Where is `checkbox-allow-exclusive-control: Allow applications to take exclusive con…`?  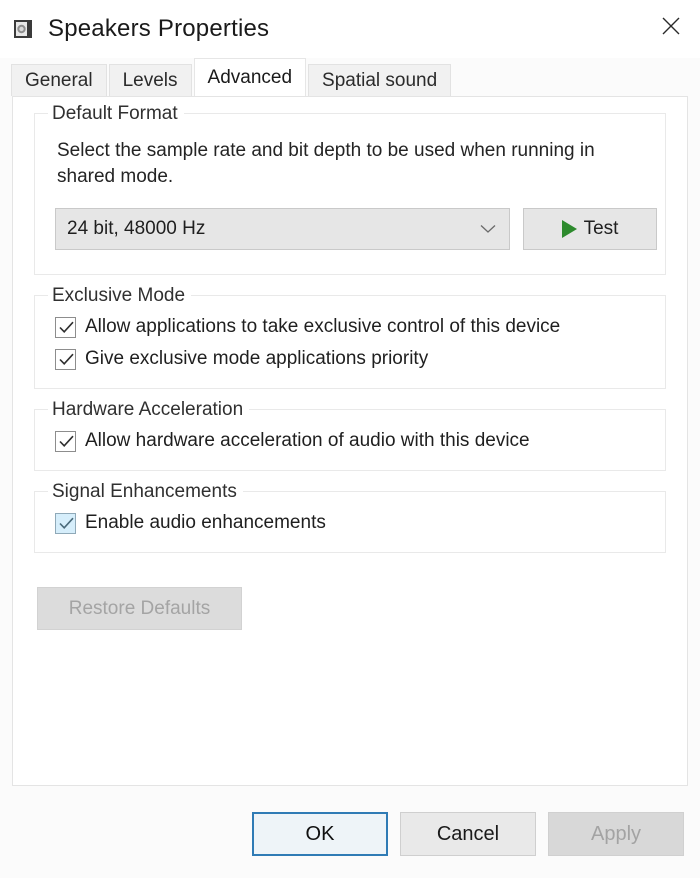 checkbox-allow-exclusive-control: Allow applications to take exclusive con… is located at coordinates (351, 327).